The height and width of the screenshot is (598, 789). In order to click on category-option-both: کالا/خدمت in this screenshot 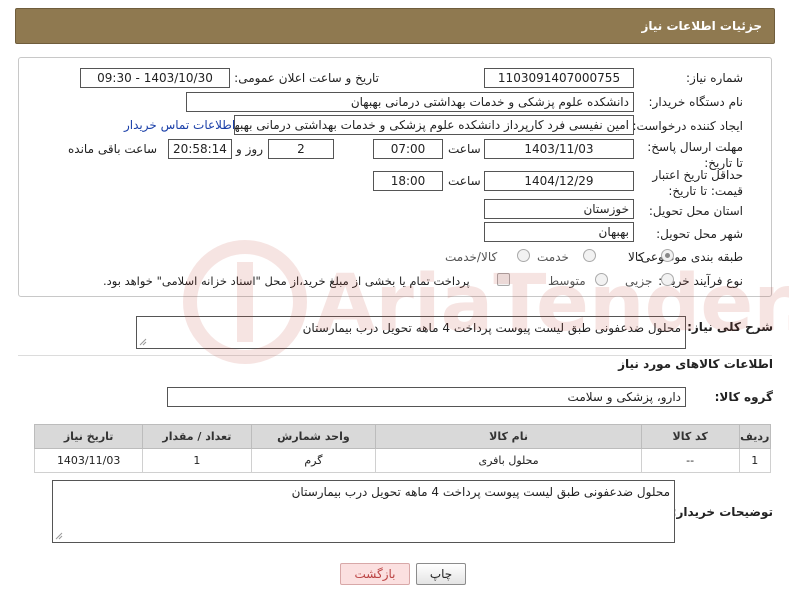, I will do `click(471, 257)`.